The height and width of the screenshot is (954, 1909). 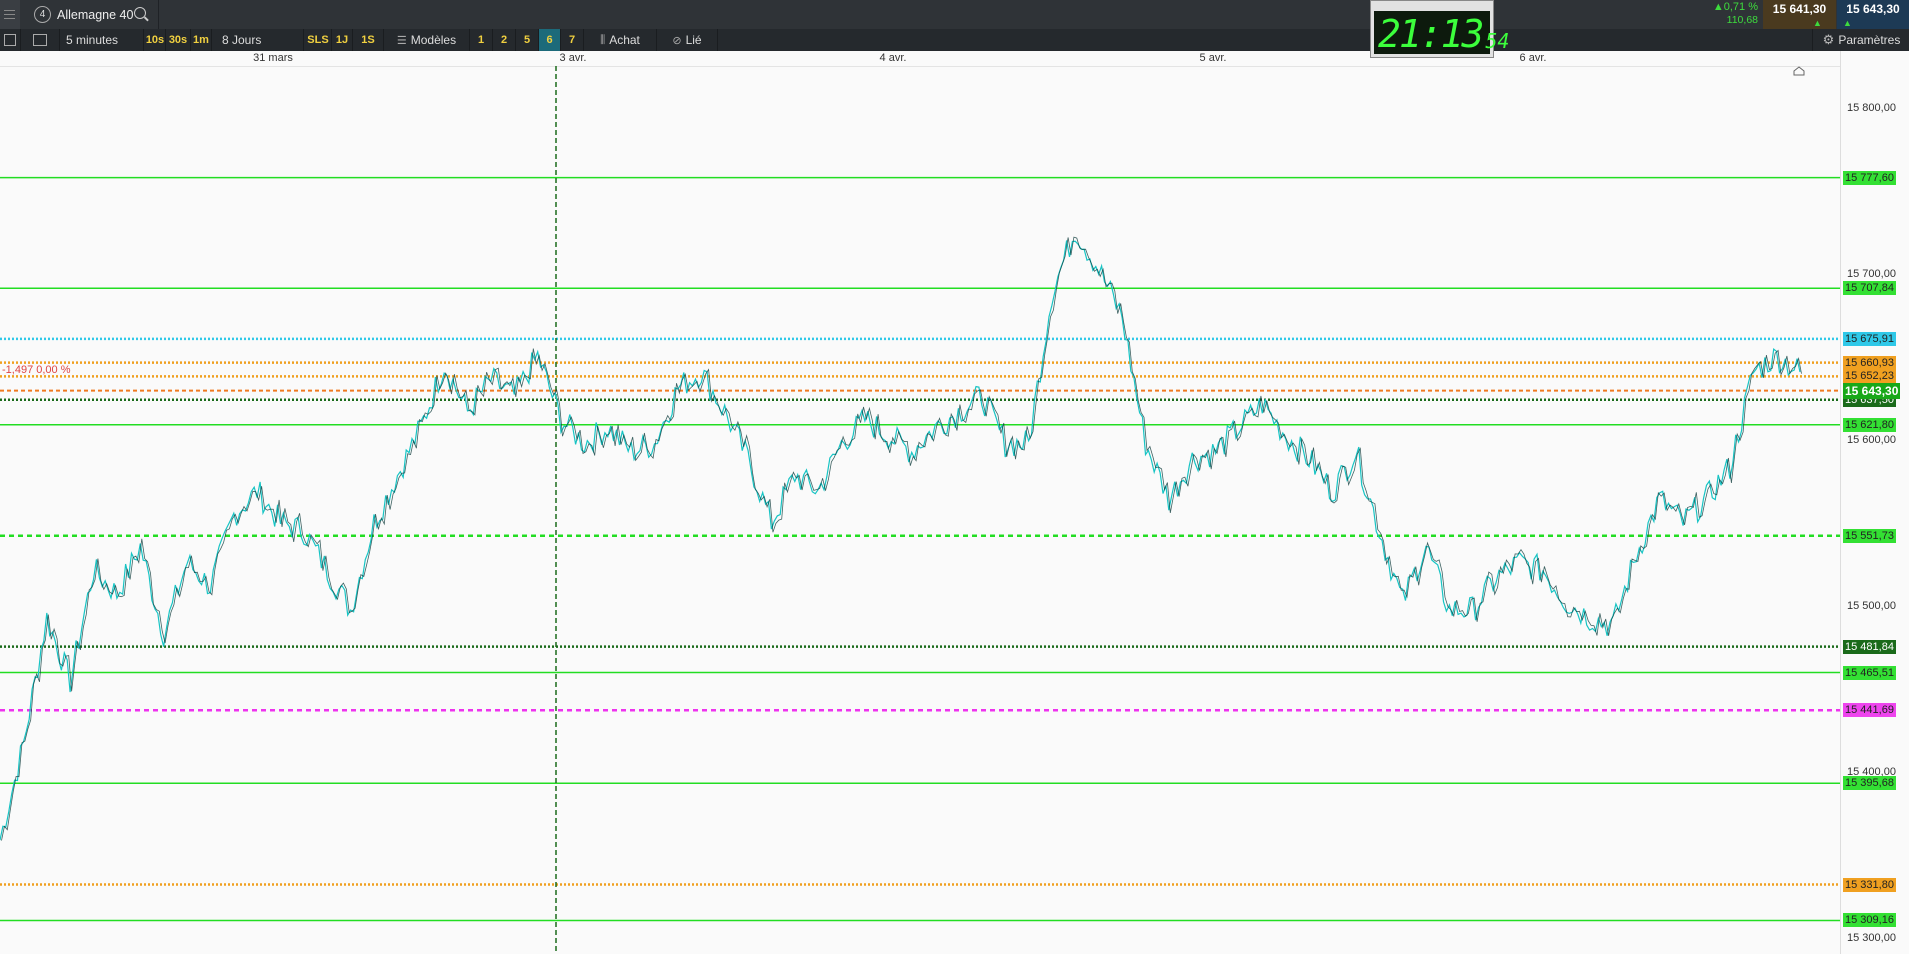 I want to click on date-label: 6 avr., so click(x=1533, y=58).